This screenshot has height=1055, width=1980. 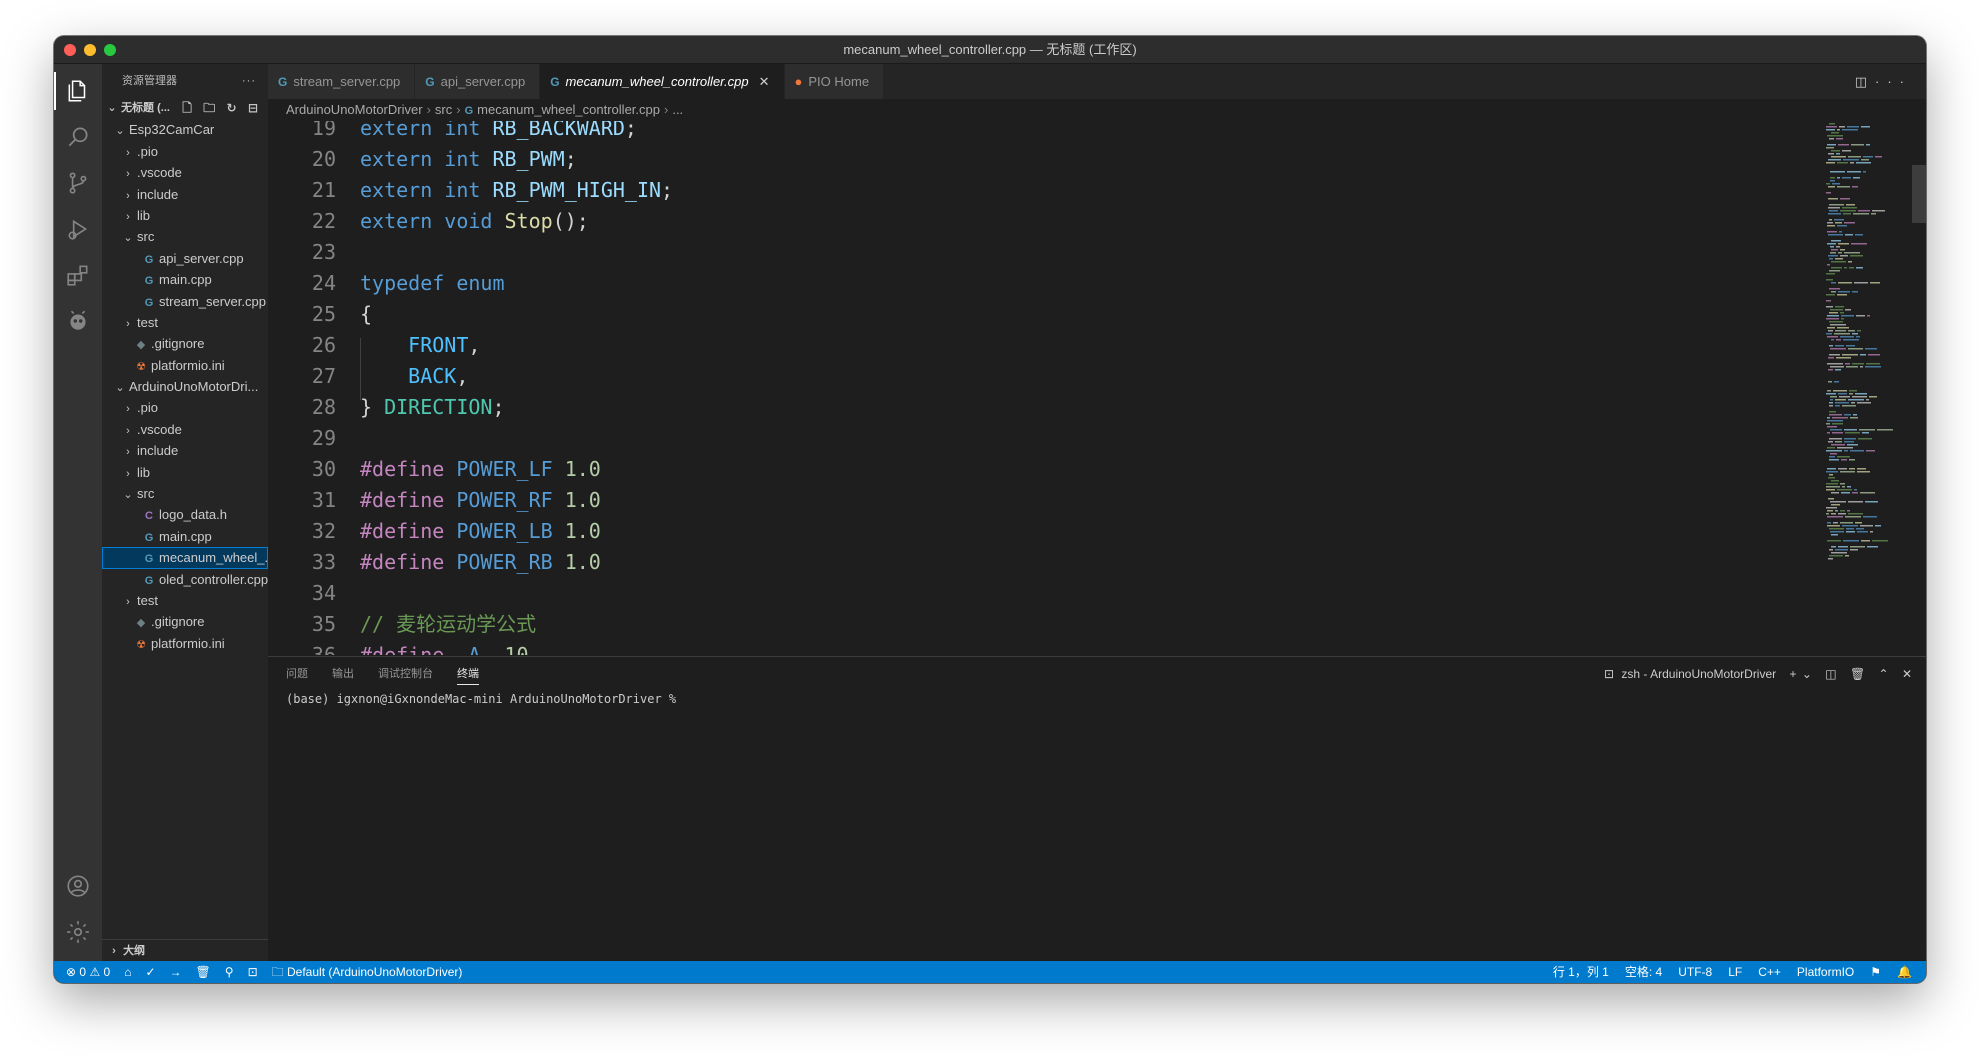 What do you see at coordinates (386, 283) in the screenshot?
I see `code-line: 24 typedef enum` at bounding box center [386, 283].